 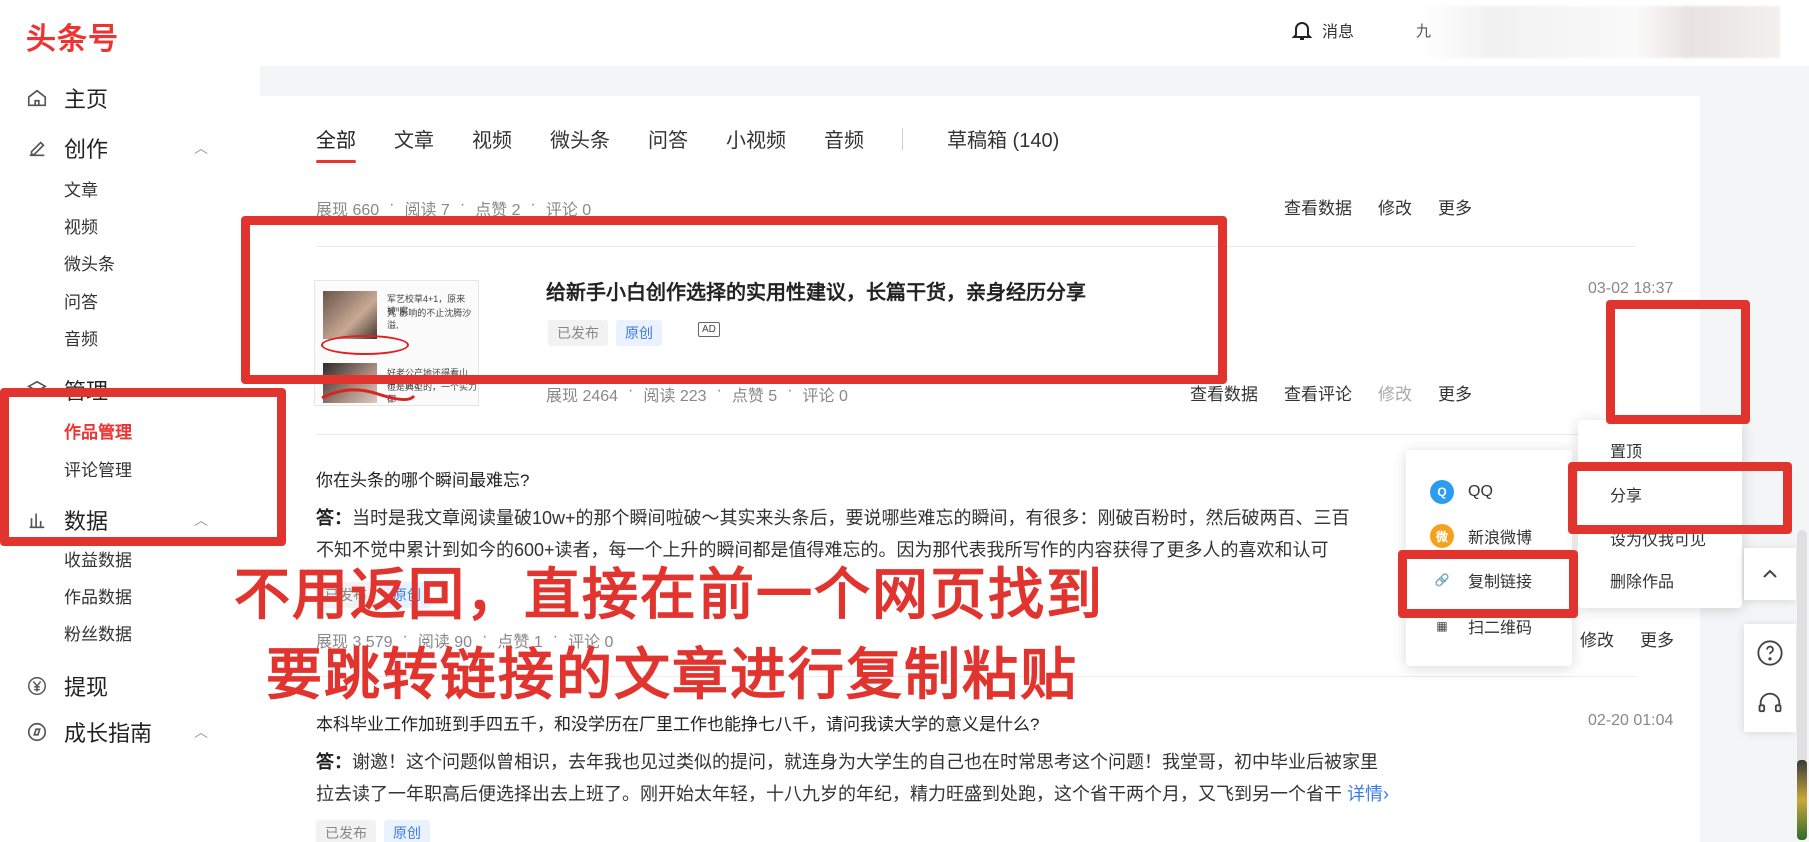 I want to click on share-weibo: 微 新浪微博, so click(x=1481, y=536).